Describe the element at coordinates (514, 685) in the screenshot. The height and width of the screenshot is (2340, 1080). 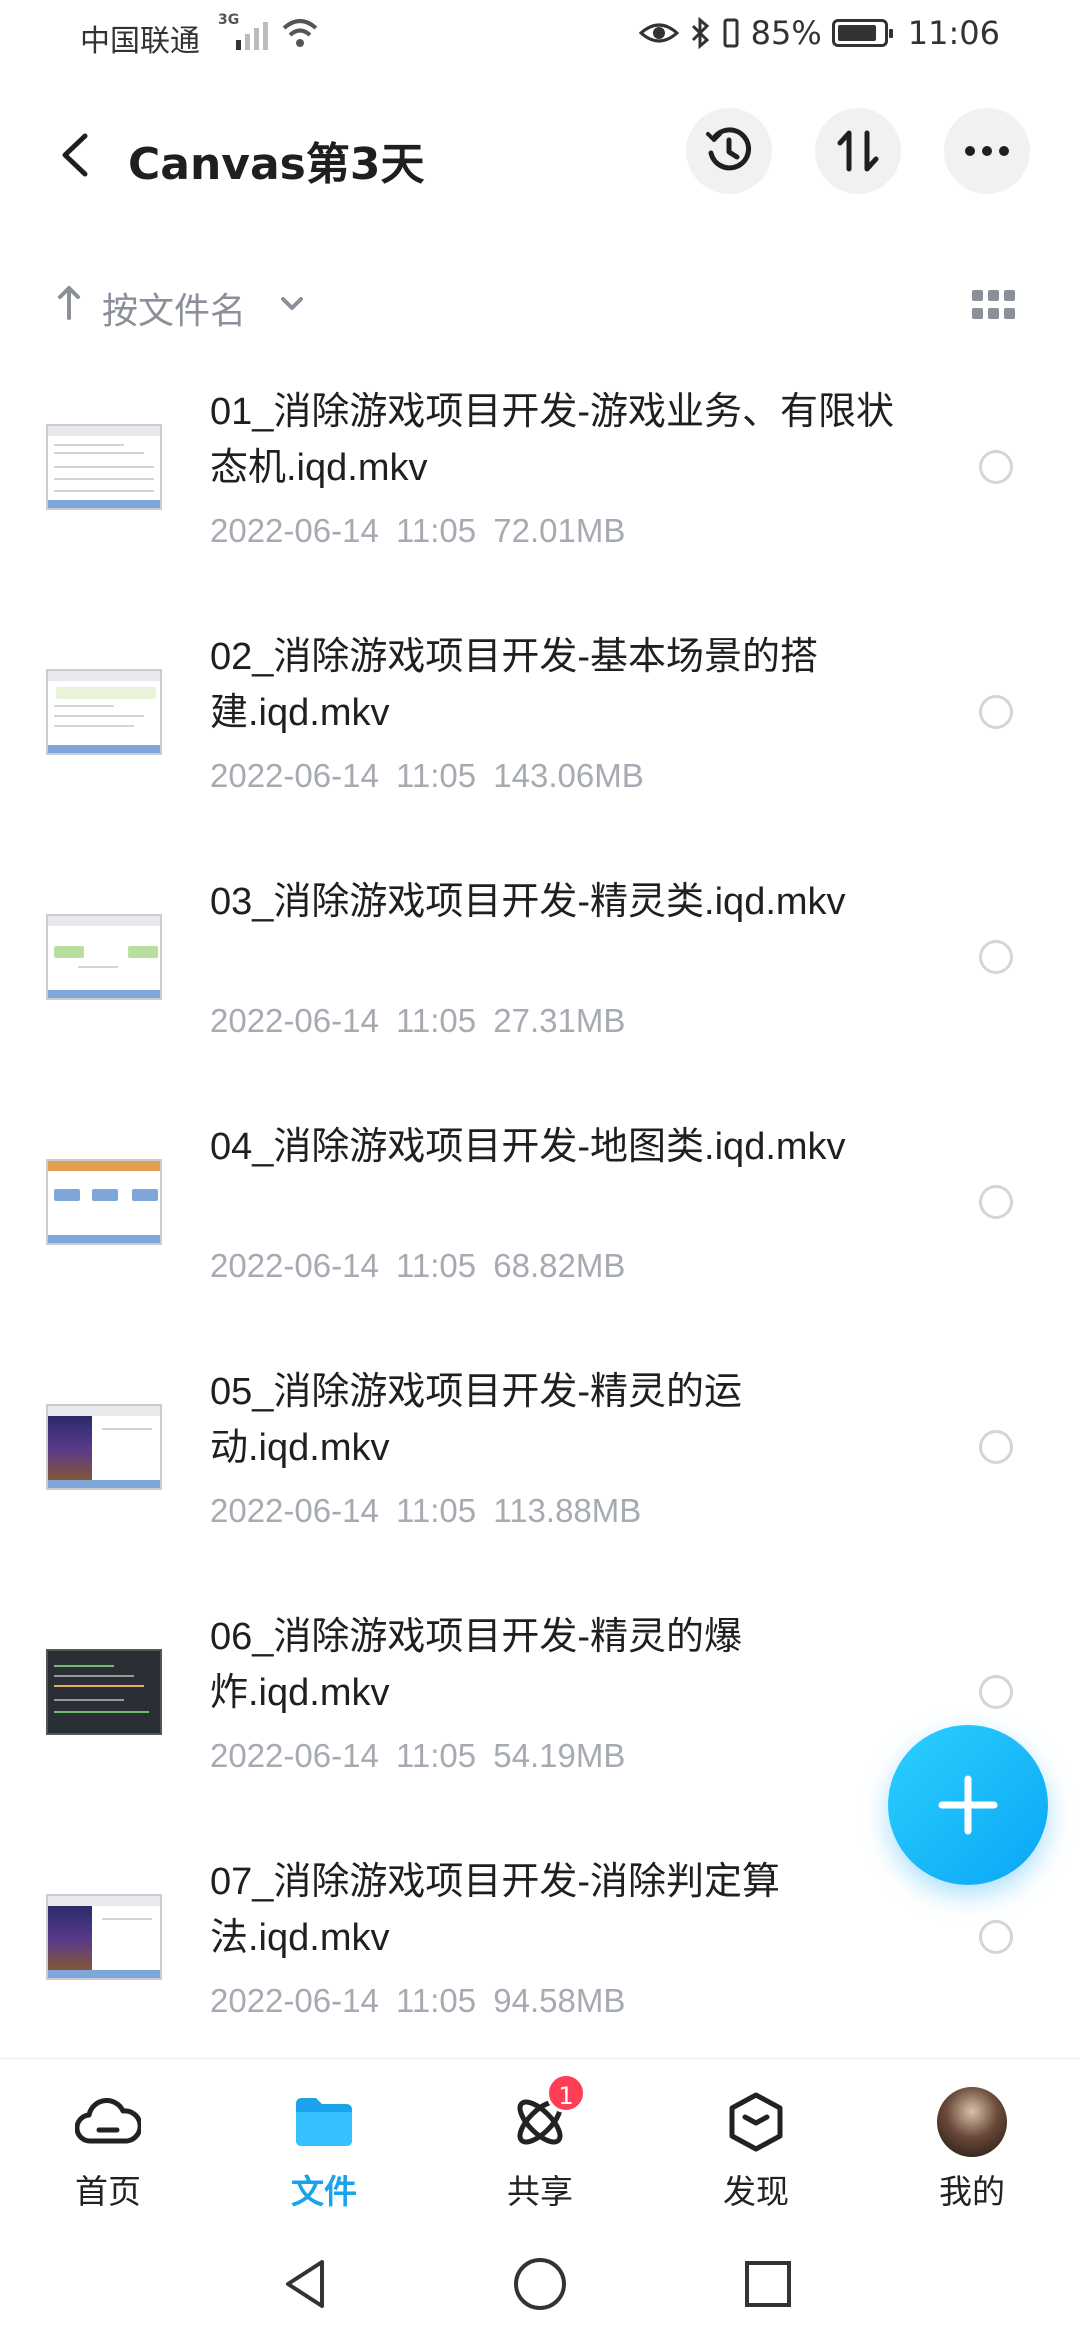
I see `file-name: 02_消除游戏项目开发-基本场景的搭建.iqd.mkv` at that location.